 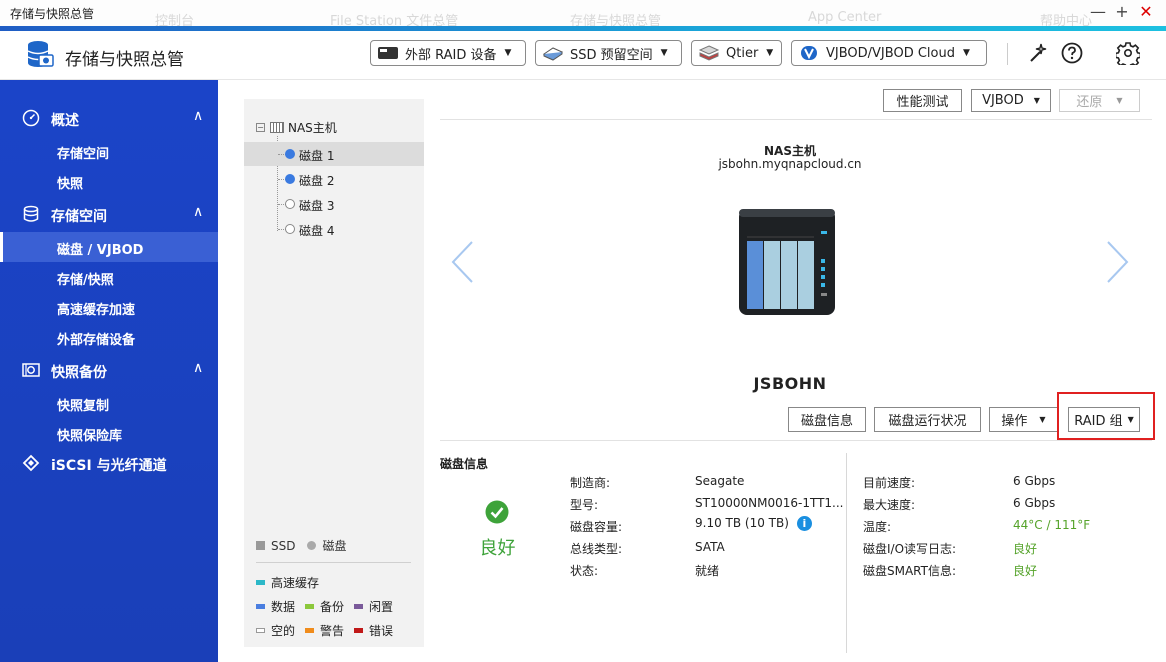 What do you see at coordinates (312, 545) in the screenshot?
I see `disk-circle-icon` at bounding box center [312, 545].